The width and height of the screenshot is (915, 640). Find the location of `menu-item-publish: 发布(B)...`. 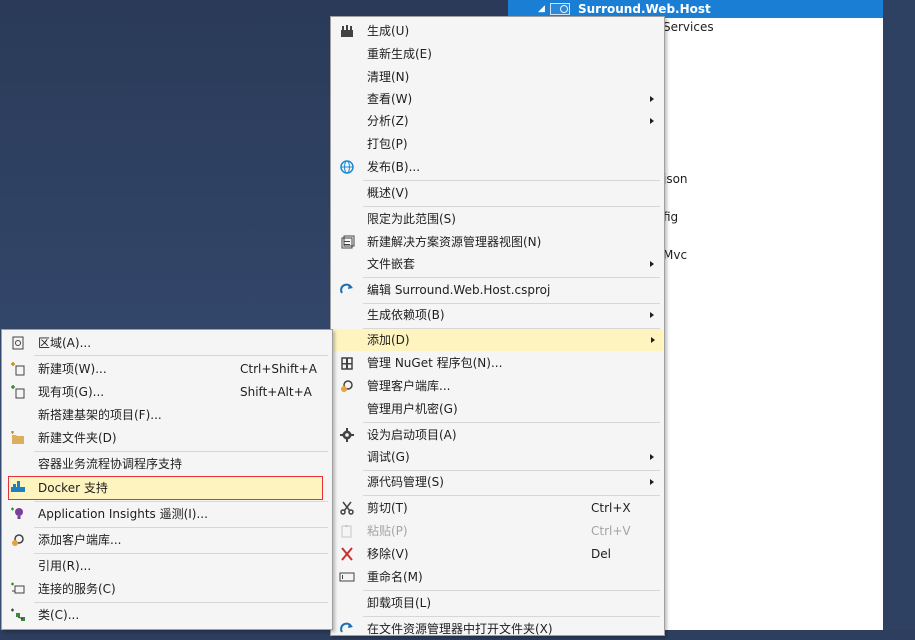

menu-item-publish: 发布(B)... is located at coordinates (497, 167).